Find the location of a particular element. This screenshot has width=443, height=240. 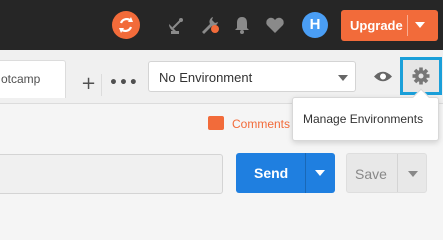

send-label: Send is located at coordinates (271, 173).